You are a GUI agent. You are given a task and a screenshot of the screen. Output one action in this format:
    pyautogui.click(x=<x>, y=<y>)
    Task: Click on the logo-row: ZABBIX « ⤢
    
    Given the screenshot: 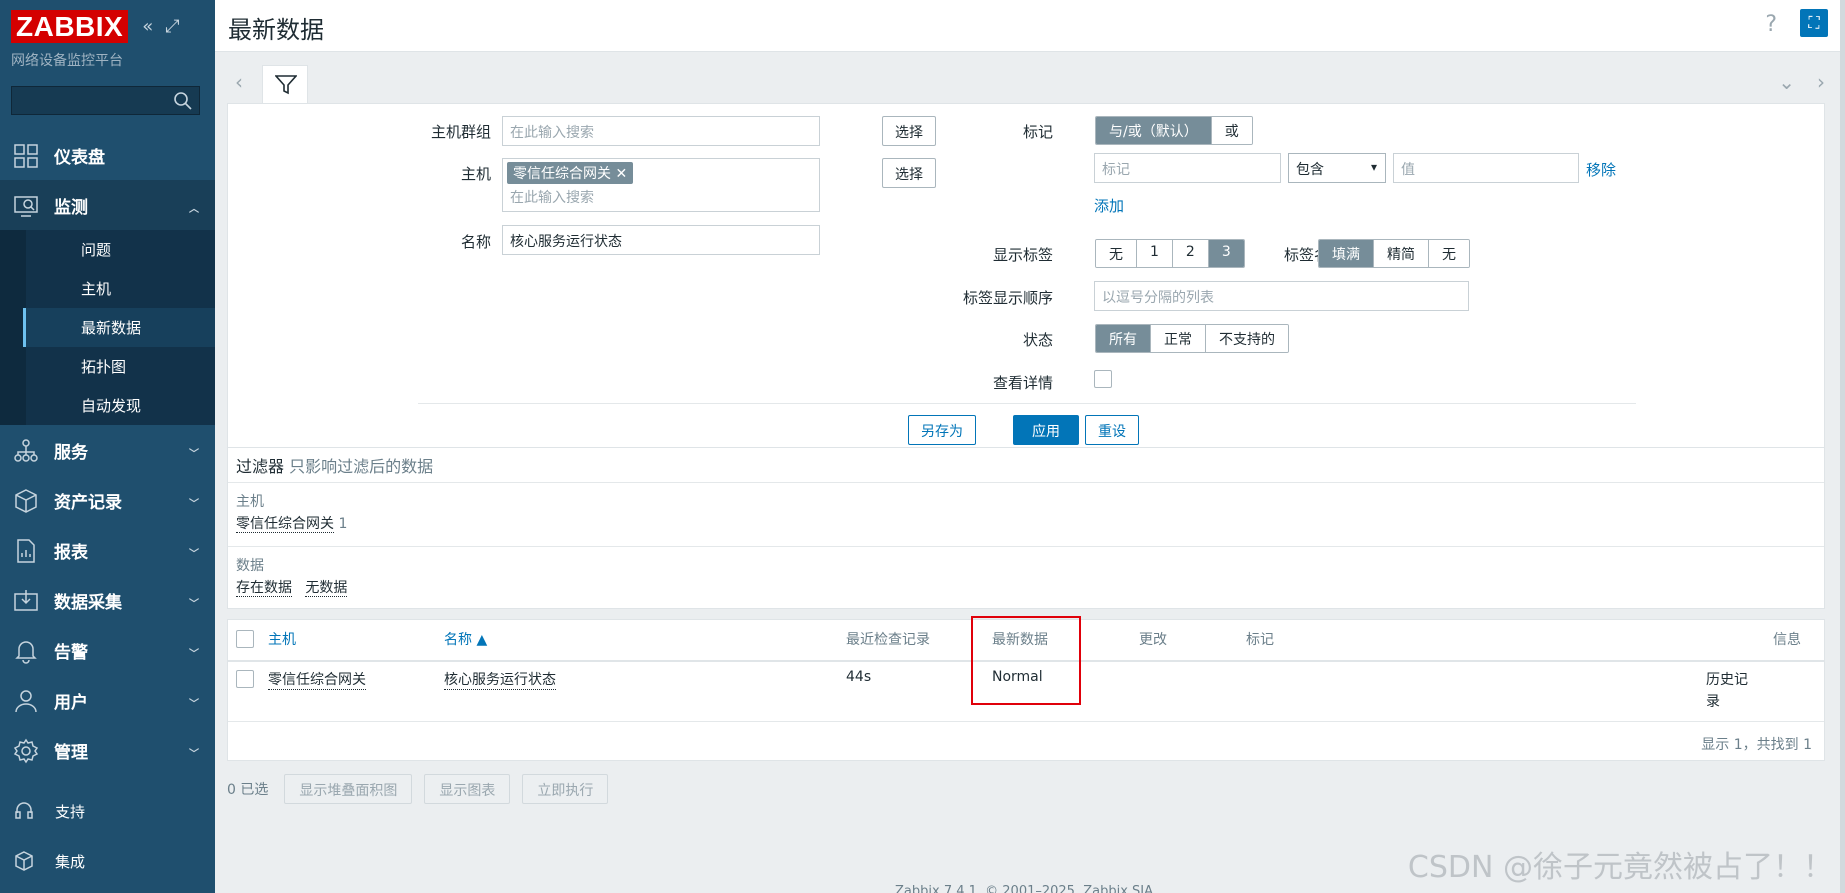 What is the action you would take?
    pyautogui.click(x=95, y=26)
    